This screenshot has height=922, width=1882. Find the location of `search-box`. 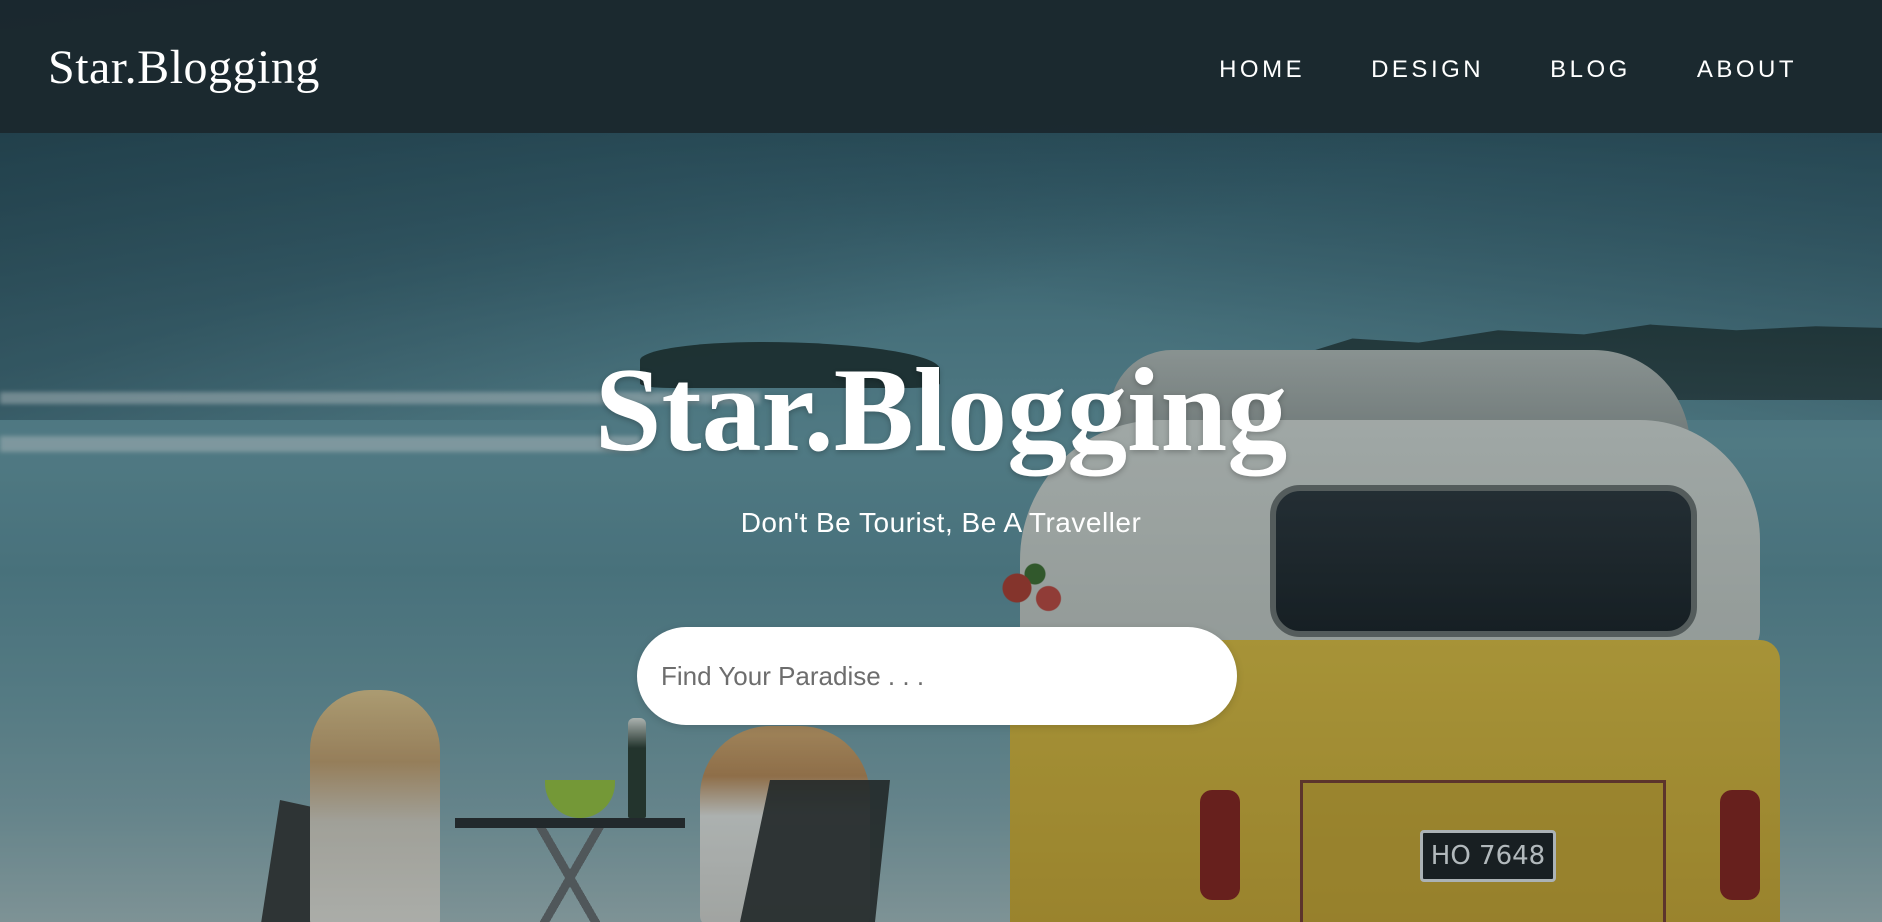

search-box is located at coordinates (937, 676).